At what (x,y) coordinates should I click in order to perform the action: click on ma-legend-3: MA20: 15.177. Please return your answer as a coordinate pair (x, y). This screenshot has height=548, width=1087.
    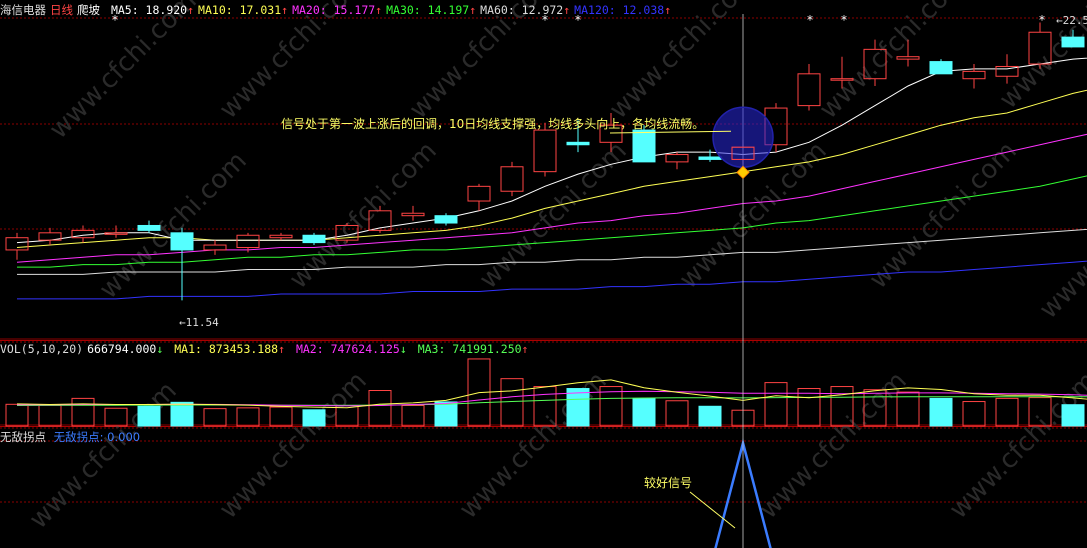
    Looking at the image, I should click on (334, 10).